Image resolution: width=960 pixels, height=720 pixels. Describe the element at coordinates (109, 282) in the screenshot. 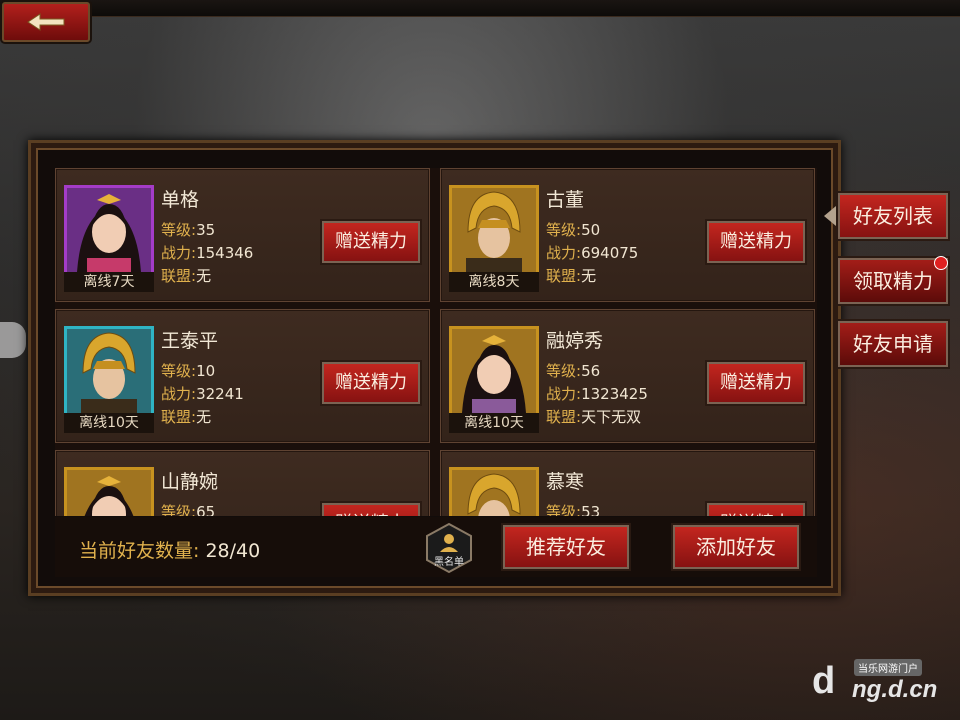

I see `offline-status: 离线7天` at that location.